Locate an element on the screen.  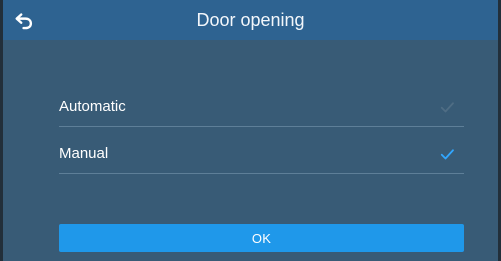
ok-button: OK is located at coordinates (261, 238).